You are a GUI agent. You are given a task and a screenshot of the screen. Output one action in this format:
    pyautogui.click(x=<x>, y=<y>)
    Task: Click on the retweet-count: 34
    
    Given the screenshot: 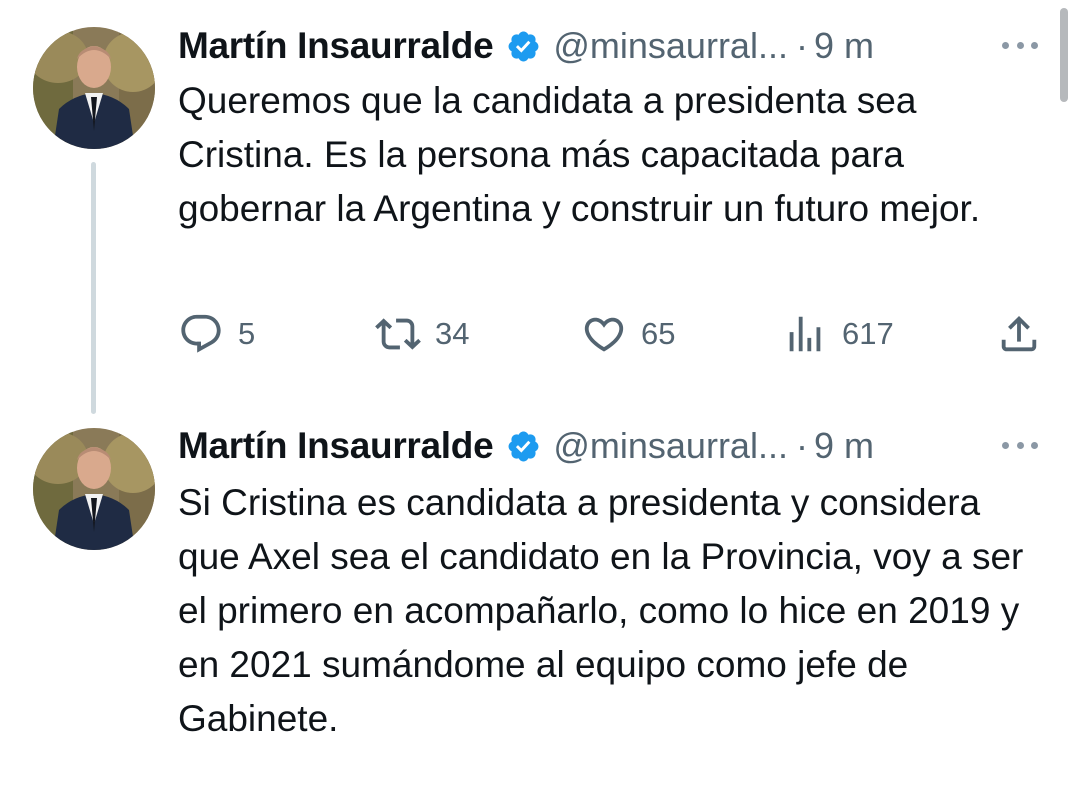 What is the action you would take?
    pyautogui.click(x=452, y=333)
    